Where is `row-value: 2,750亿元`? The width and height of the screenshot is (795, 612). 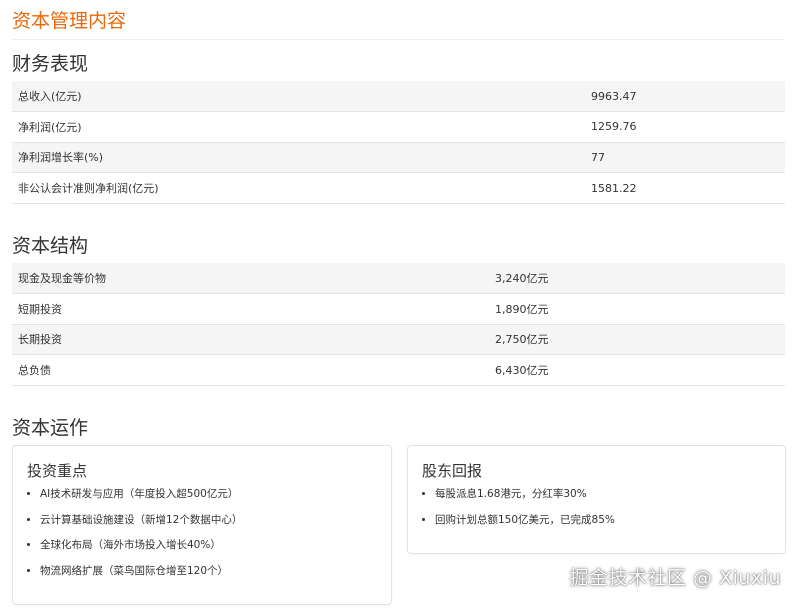
row-value: 2,750亿元 is located at coordinates (637, 340).